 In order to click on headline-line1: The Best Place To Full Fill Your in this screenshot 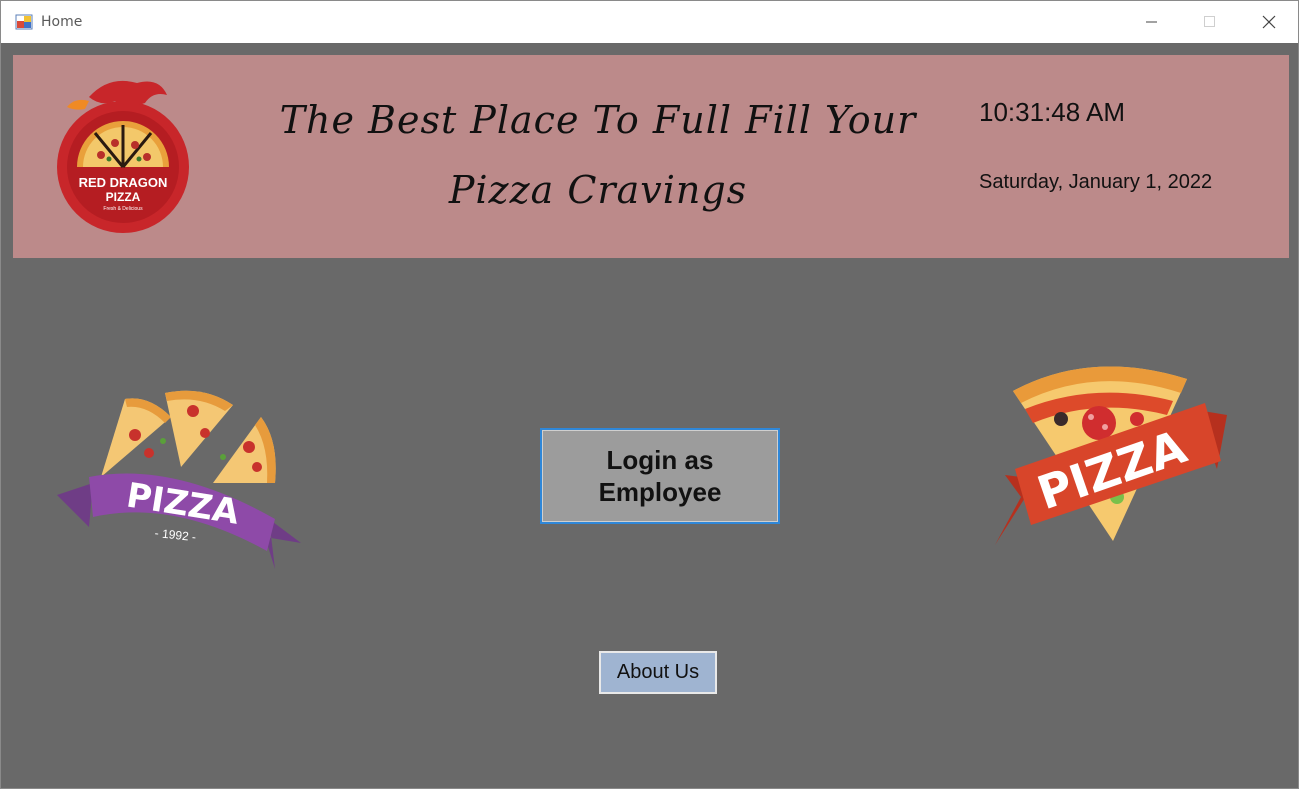, I will do `click(598, 120)`.